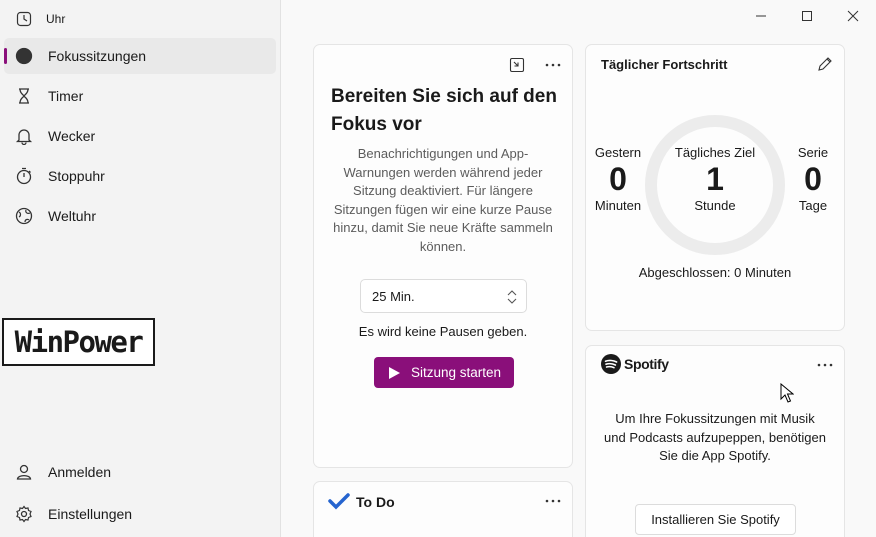  I want to click on streak-stat: Serie 0 Tage, so click(813, 179).